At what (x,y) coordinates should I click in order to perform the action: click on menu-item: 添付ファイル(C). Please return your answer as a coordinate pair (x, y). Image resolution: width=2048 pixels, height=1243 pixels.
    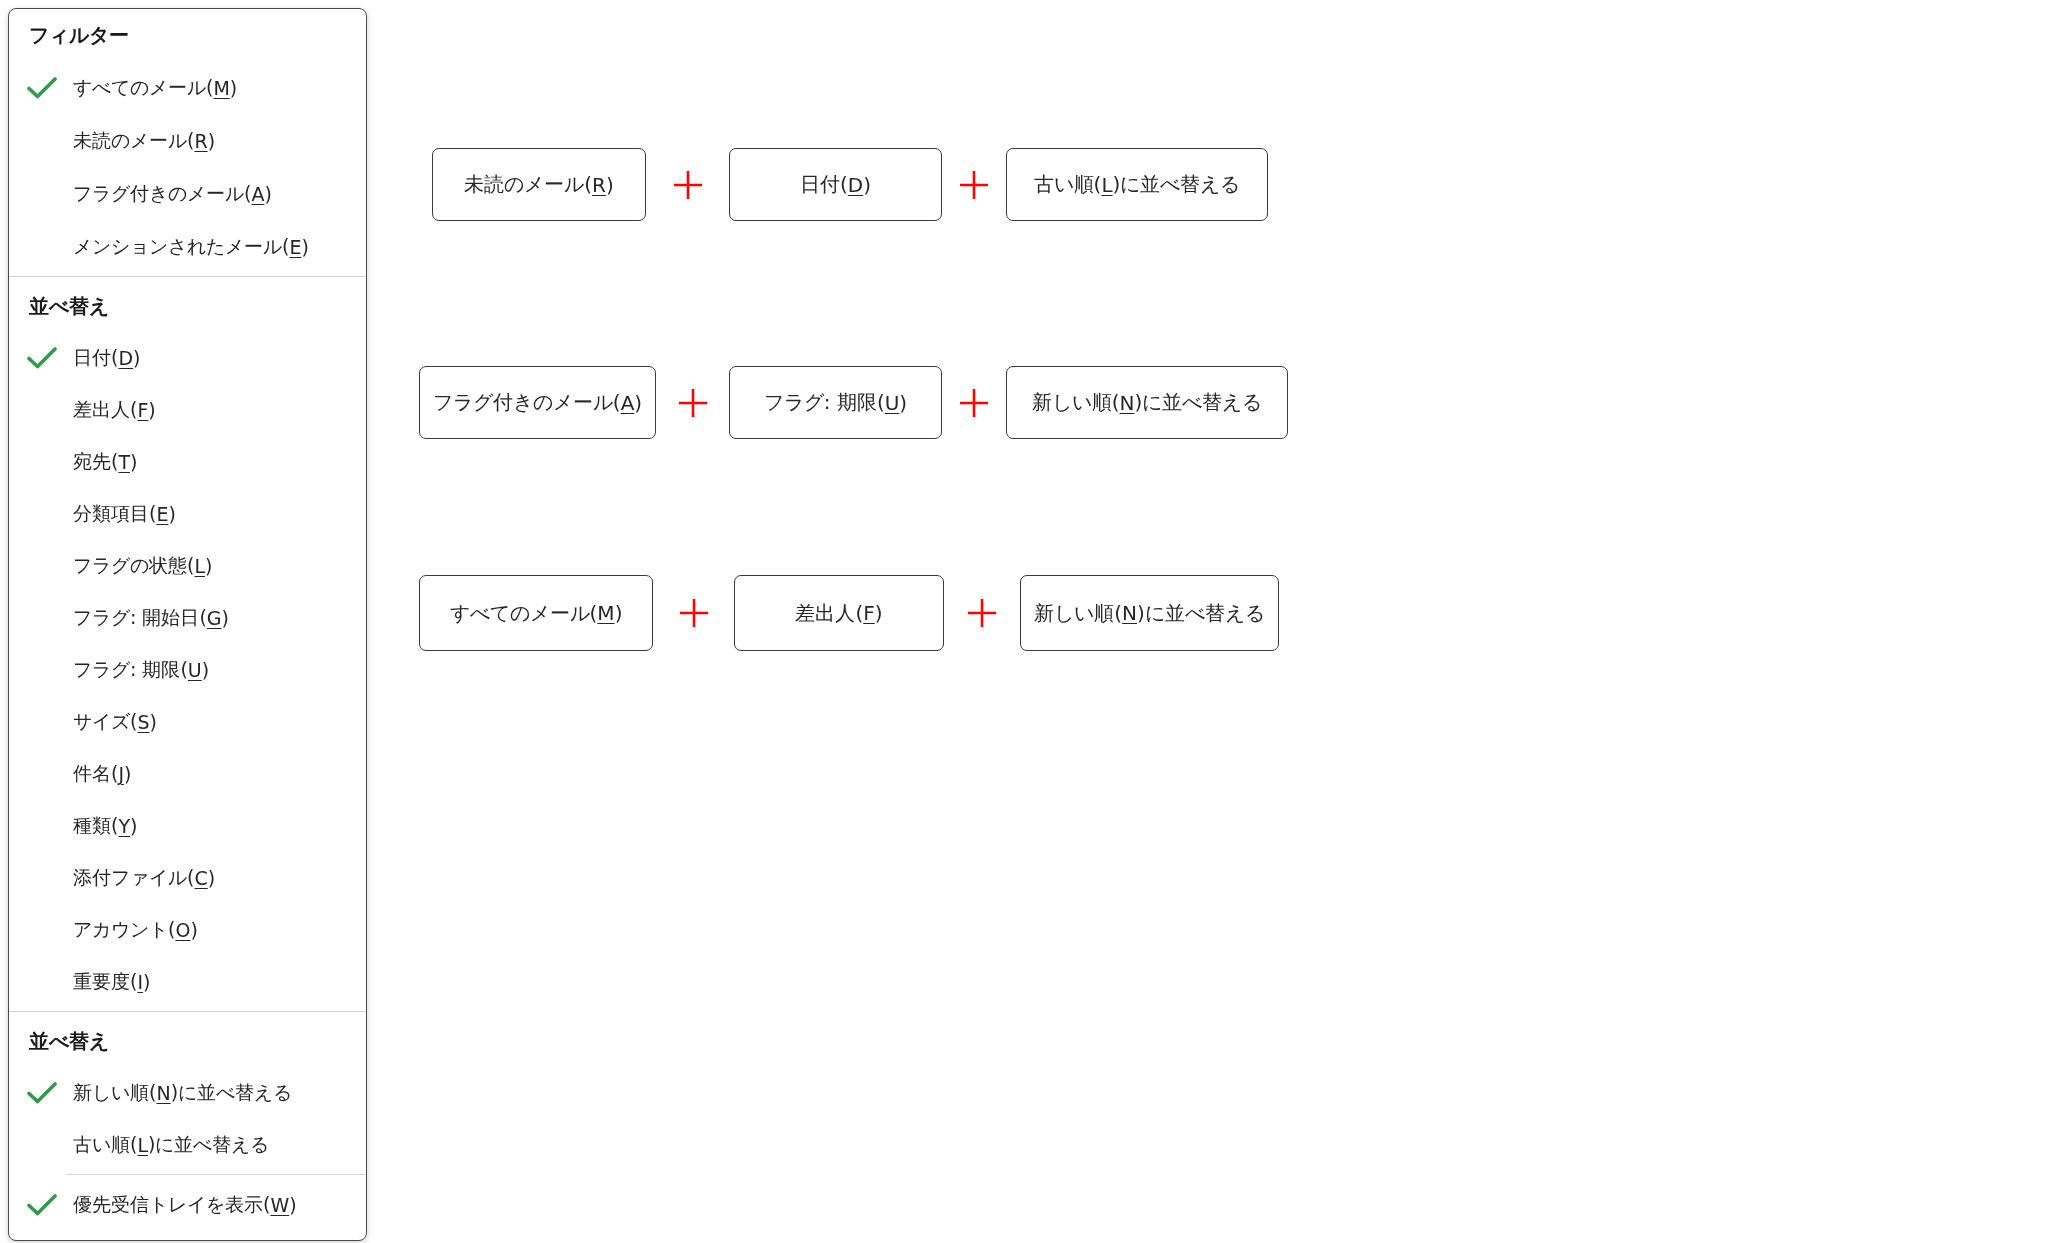
    Looking at the image, I should click on (187, 878).